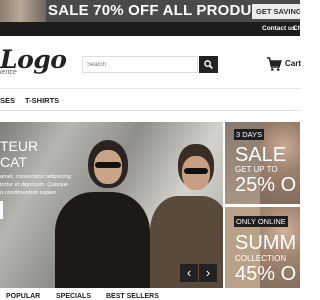 The image size is (320, 300). I want to click on banner-tag: ONLY ONLINE, so click(261, 221).